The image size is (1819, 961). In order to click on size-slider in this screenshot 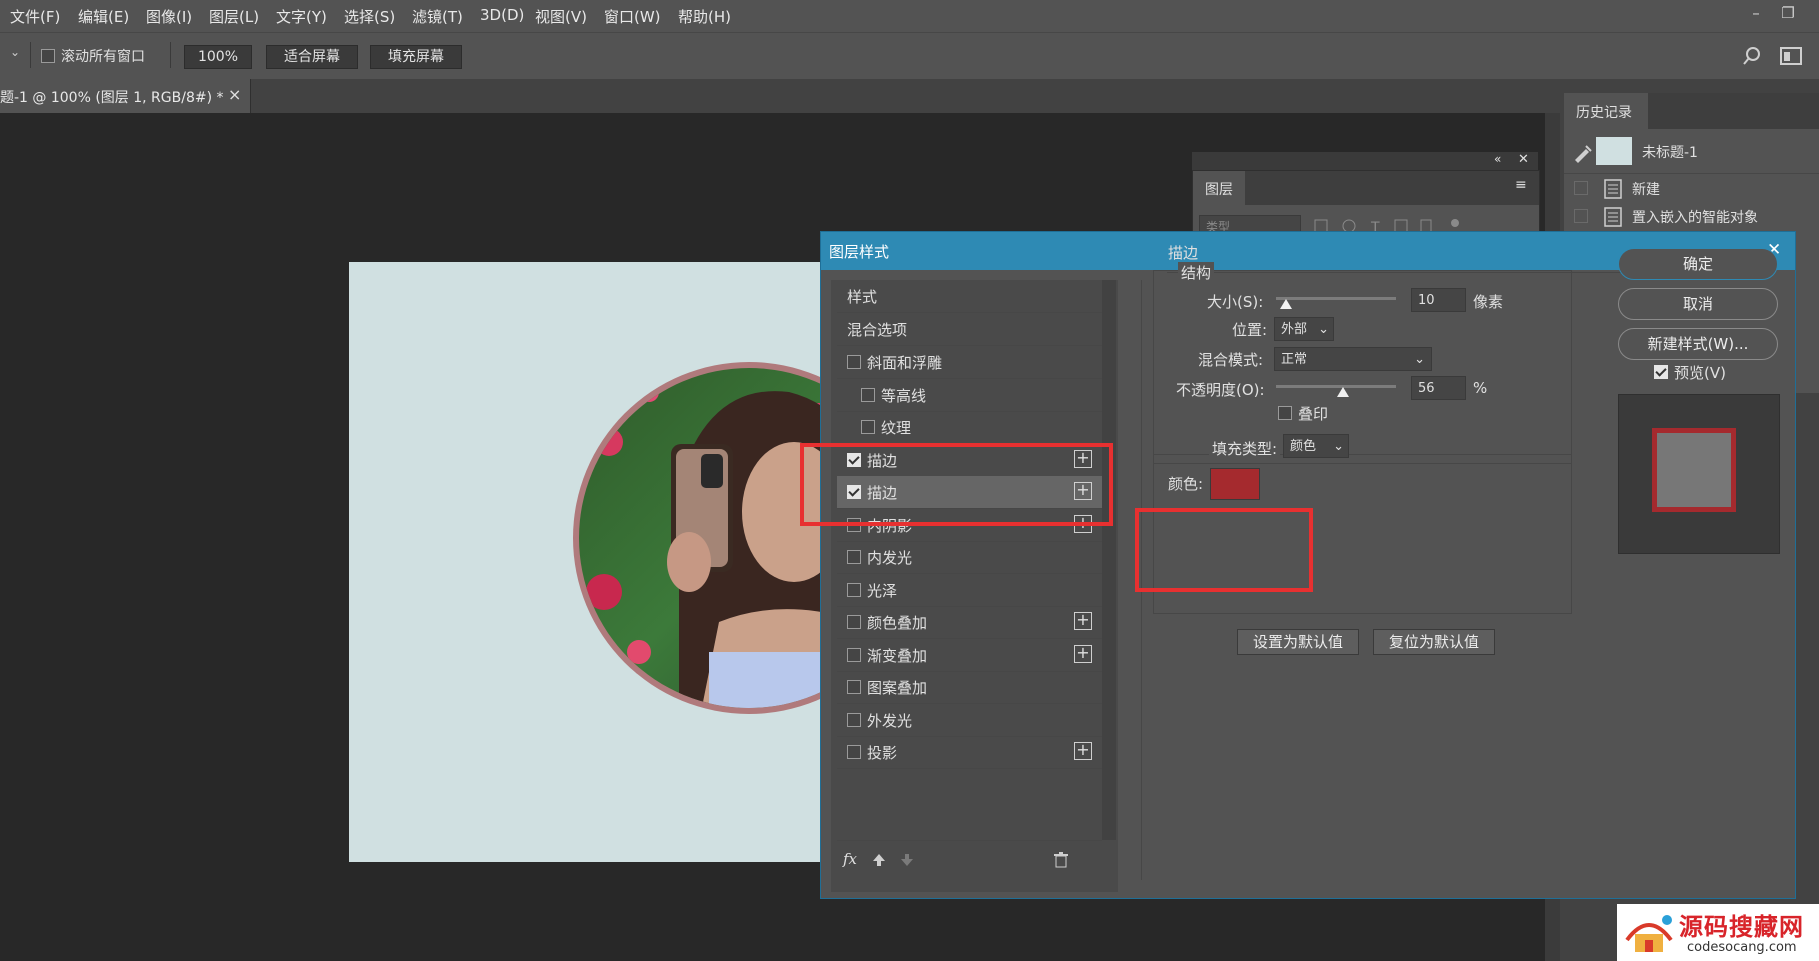, I will do `click(1336, 298)`.